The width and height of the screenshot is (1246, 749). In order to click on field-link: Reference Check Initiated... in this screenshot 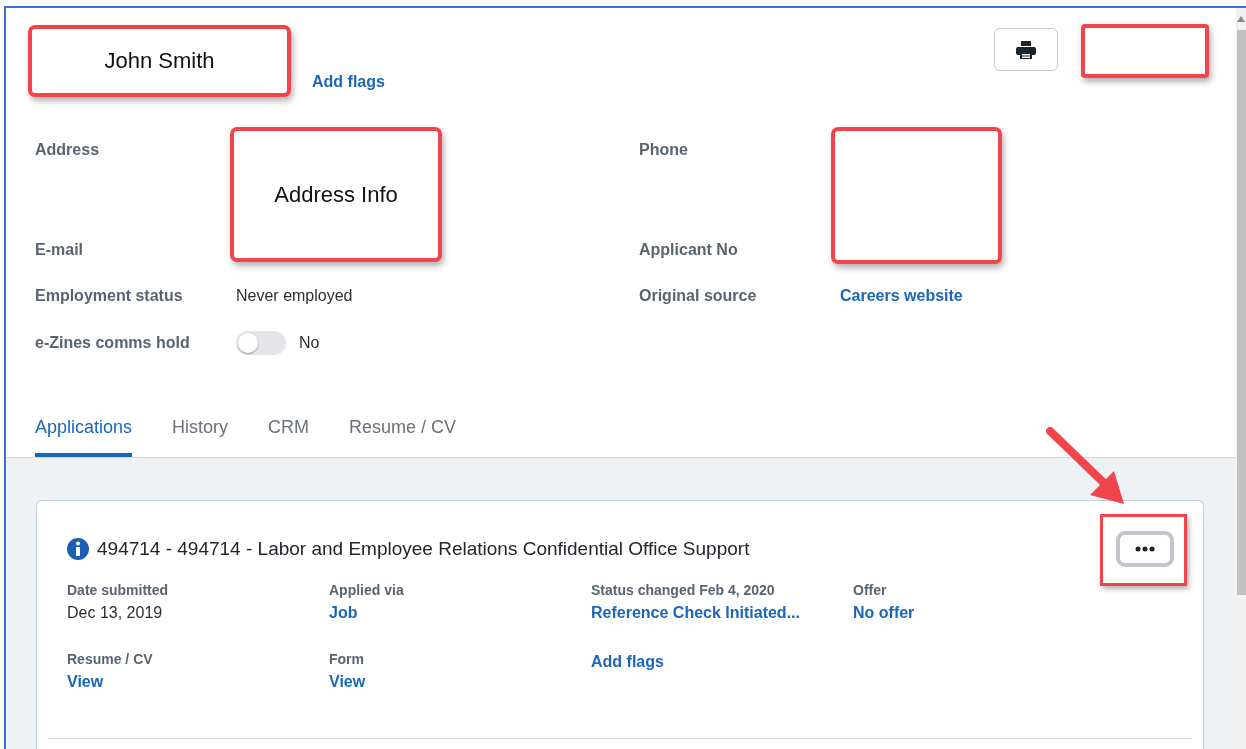, I will do `click(695, 613)`.